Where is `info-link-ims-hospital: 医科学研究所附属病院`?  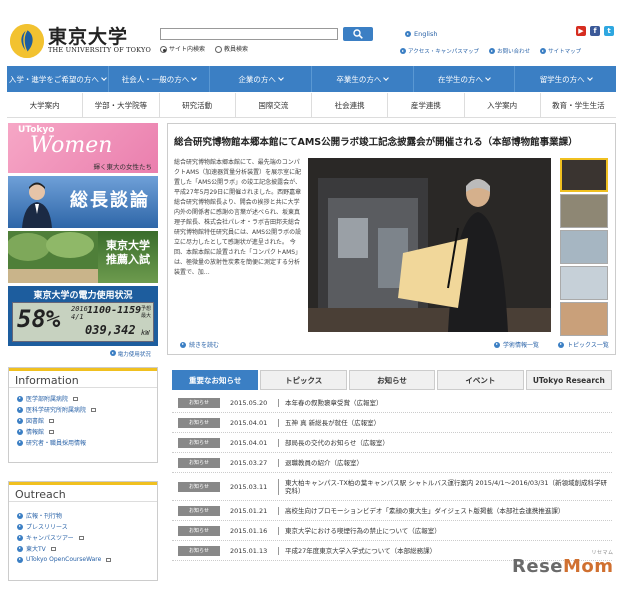 info-link-ims-hospital: 医科学研究所附属病院 is located at coordinates (83, 409).